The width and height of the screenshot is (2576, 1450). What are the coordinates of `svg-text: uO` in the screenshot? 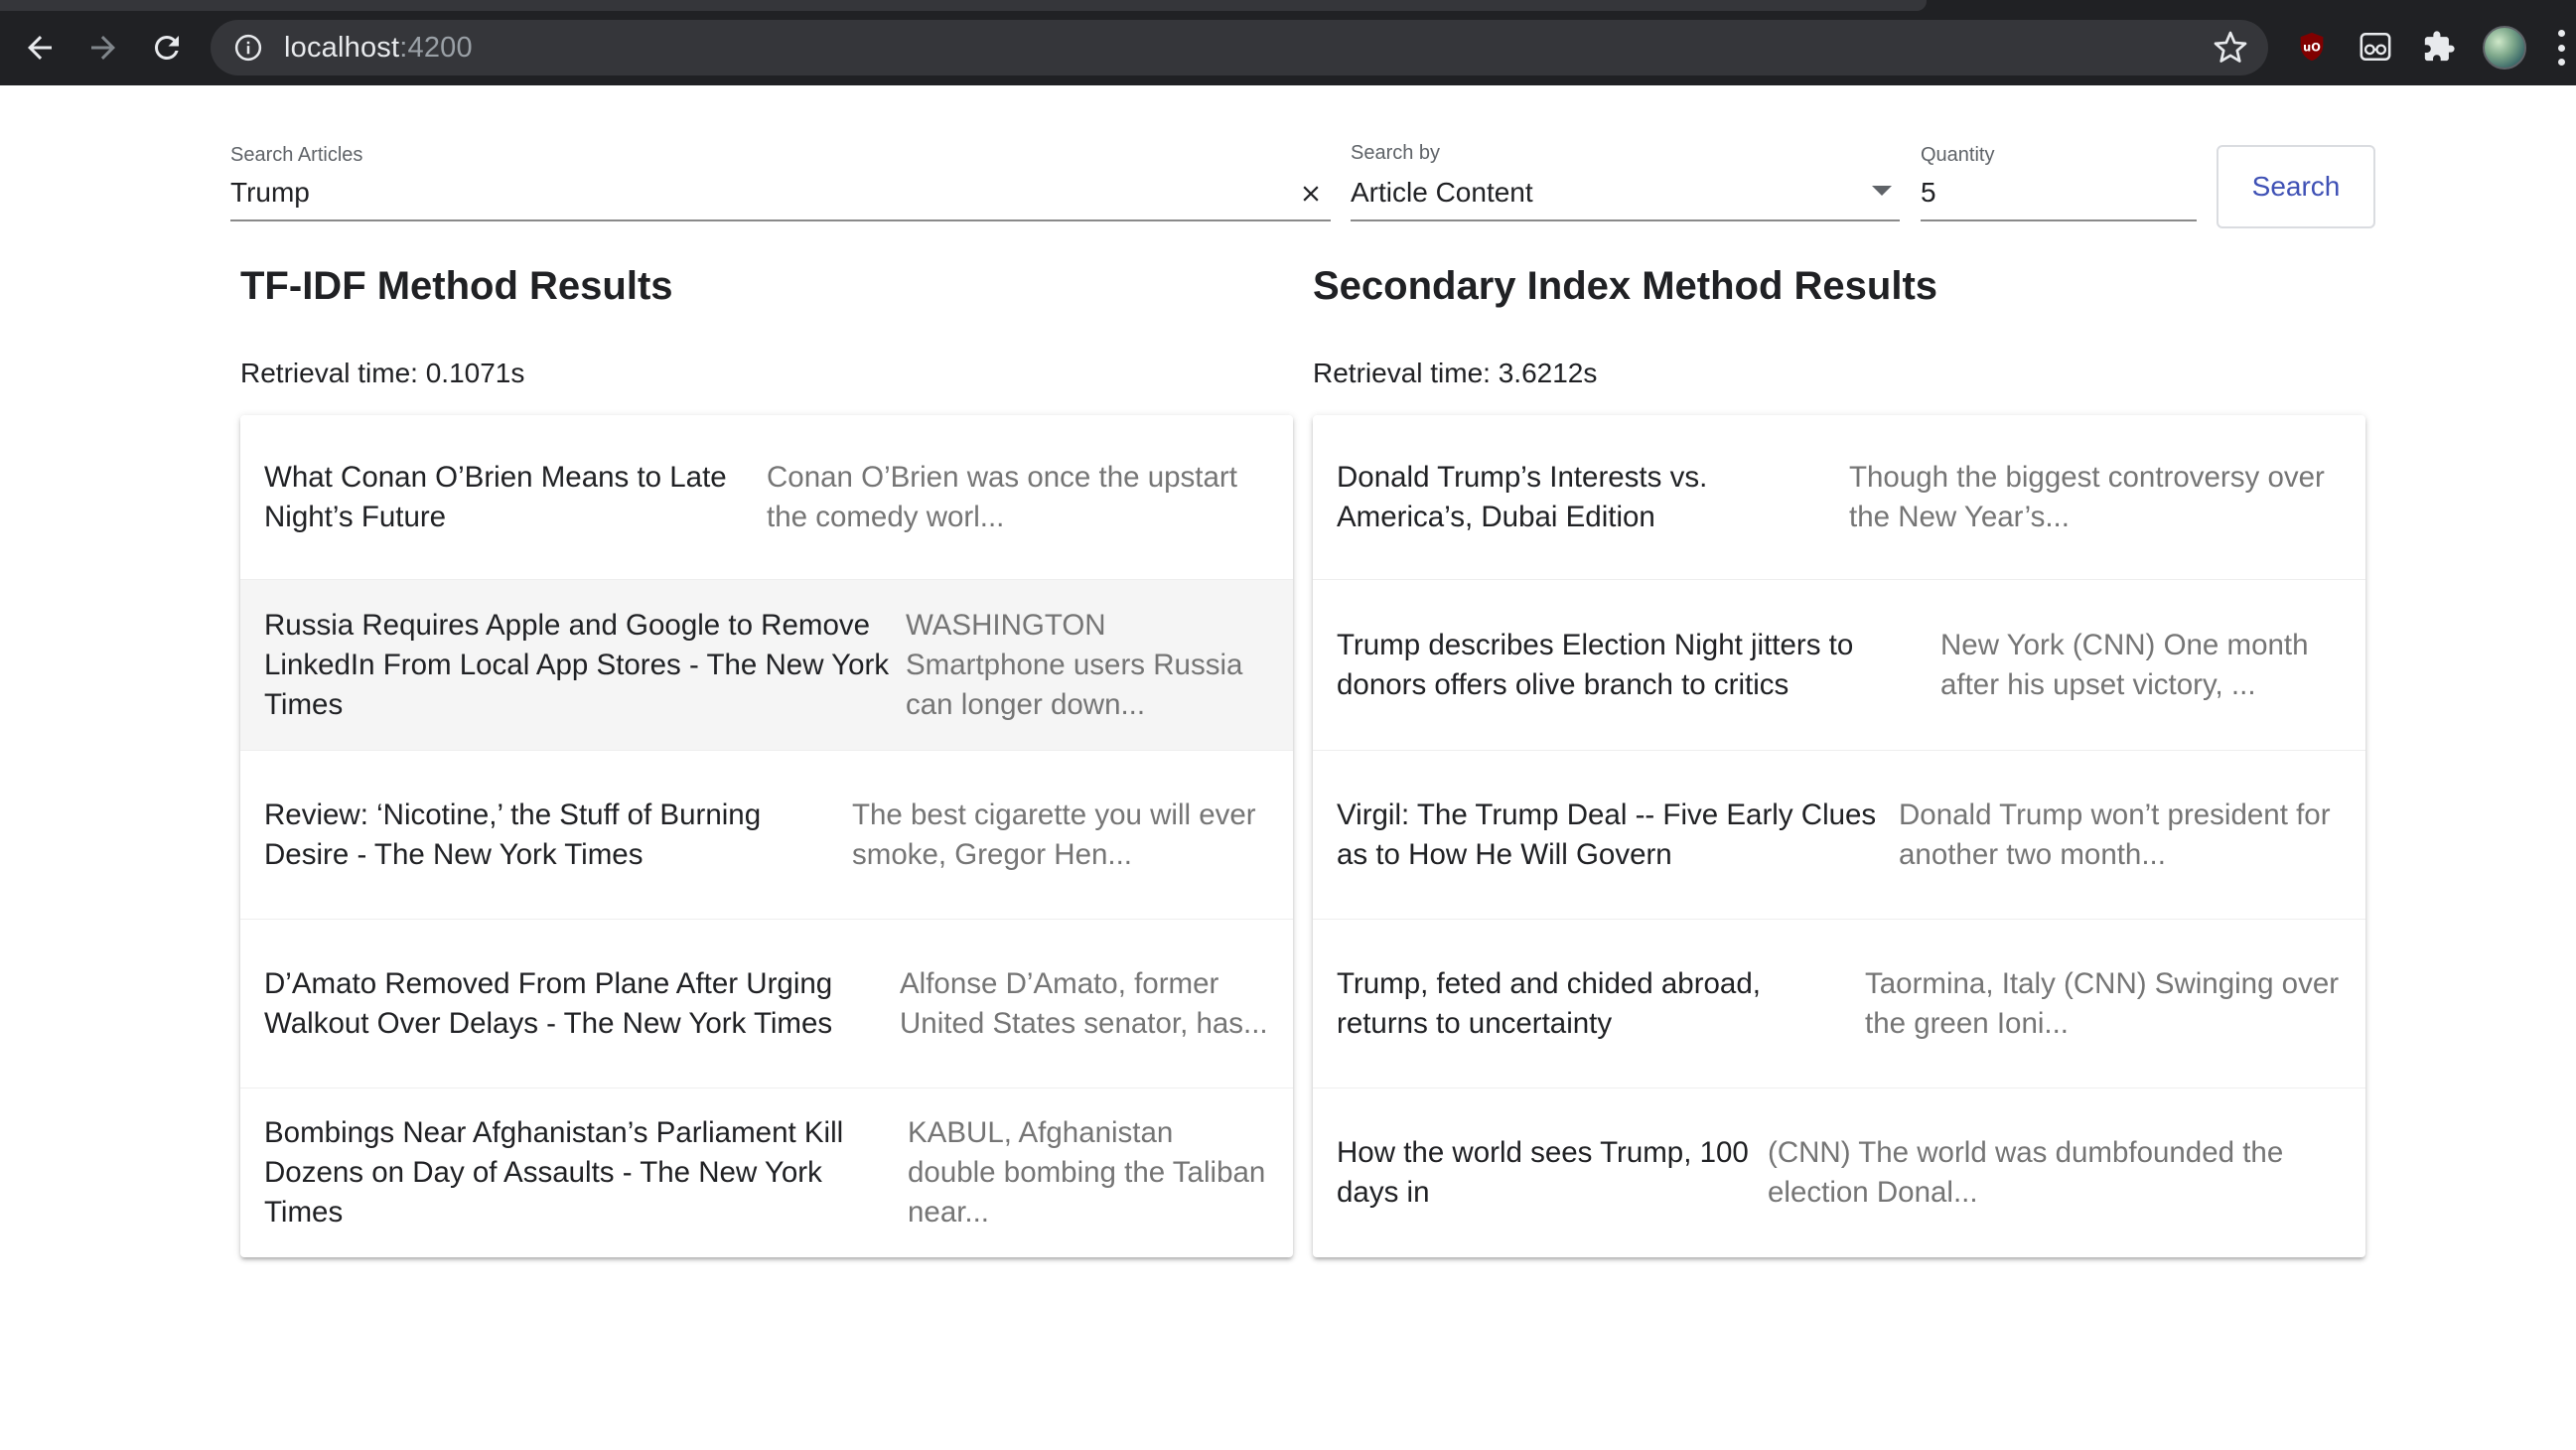 It's located at (2312, 47).